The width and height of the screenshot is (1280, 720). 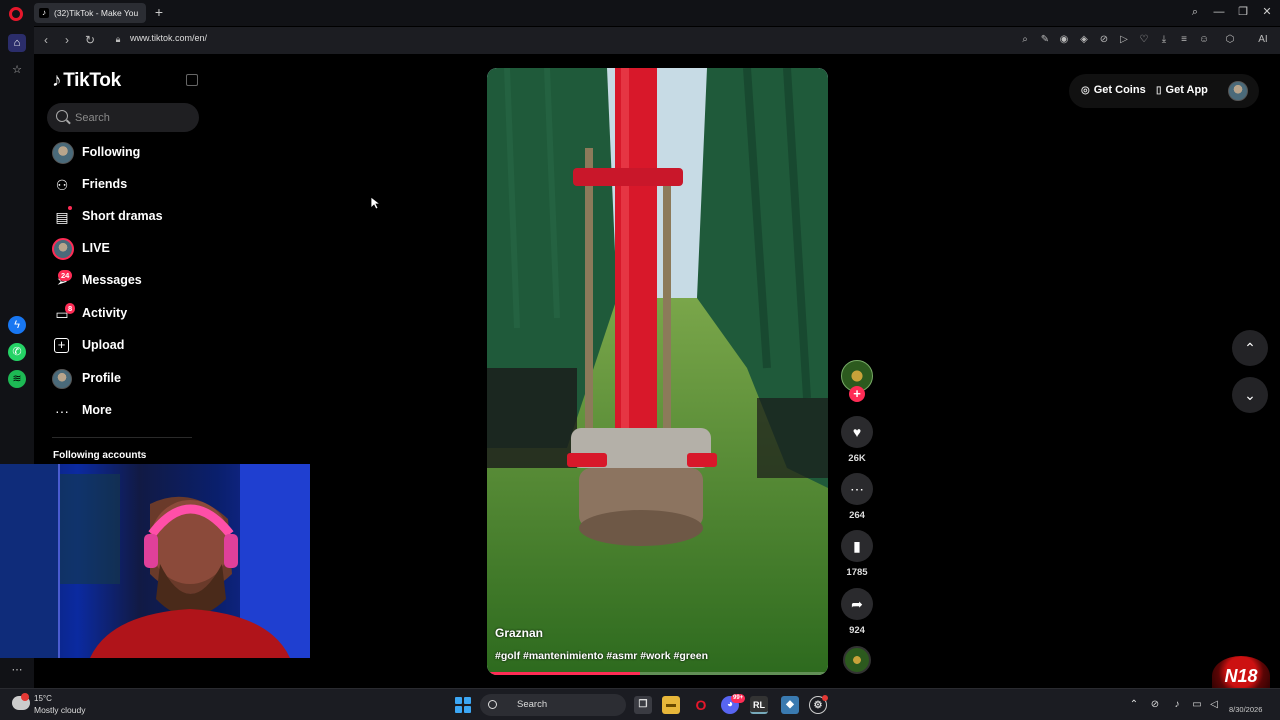 What do you see at coordinates (1245, 709) in the screenshot?
I see `taskbar-date: 8/30/2026` at bounding box center [1245, 709].